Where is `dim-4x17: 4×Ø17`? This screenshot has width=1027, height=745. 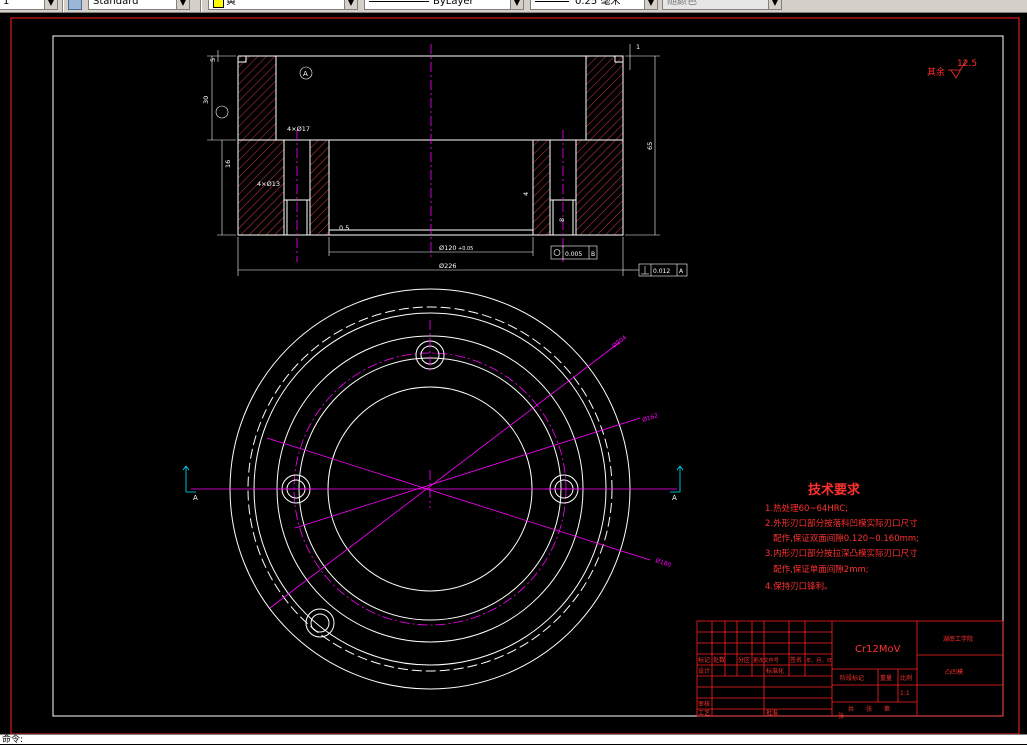
dim-4x17: 4×Ø17 is located at coordinates (298, 129).